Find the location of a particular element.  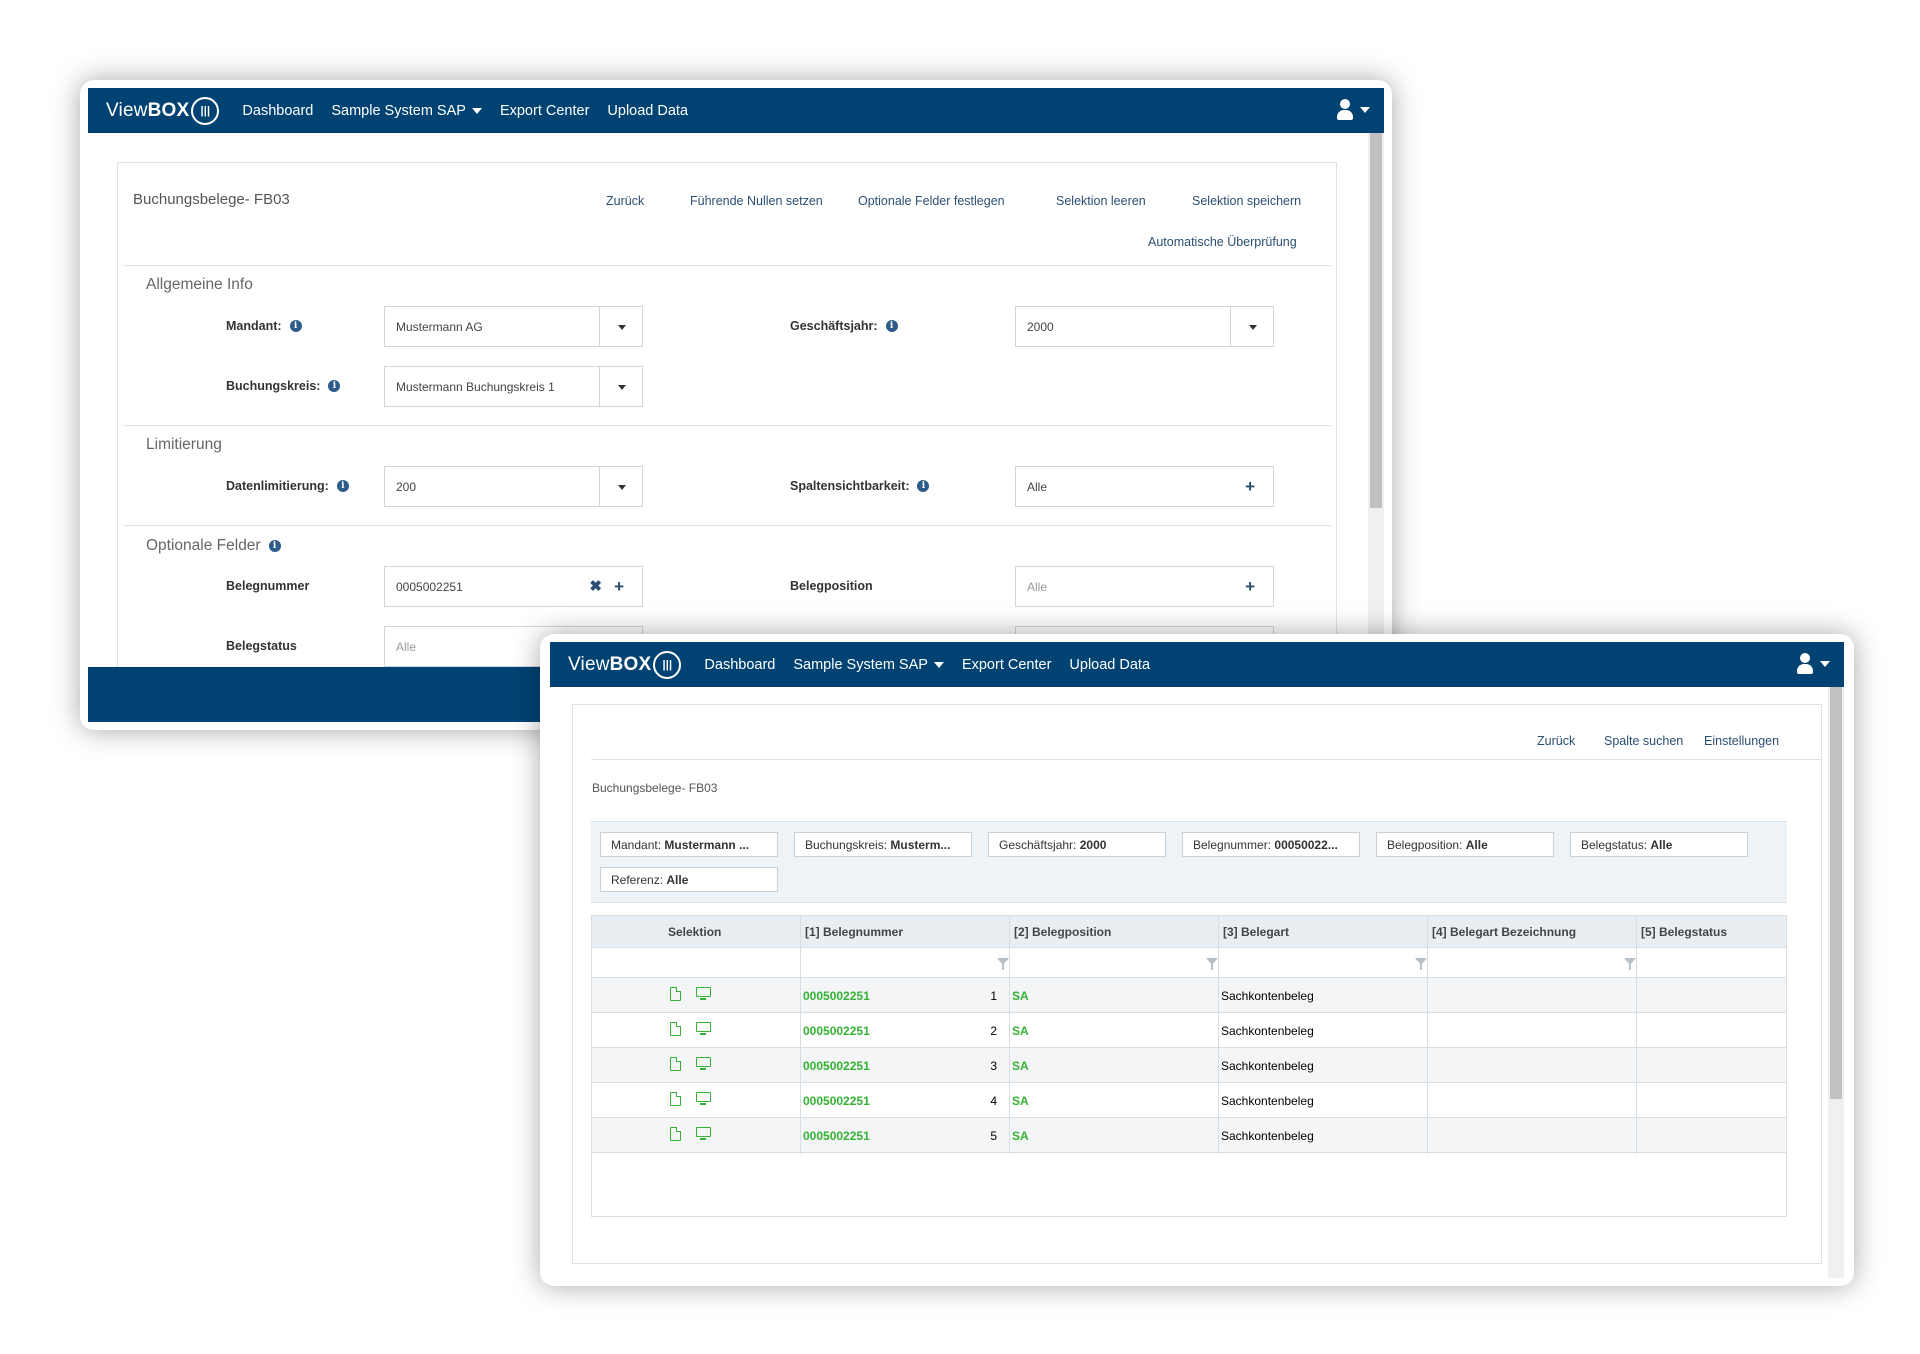

mandant-select: Mustermann AG is located at coordinates (513, 326).